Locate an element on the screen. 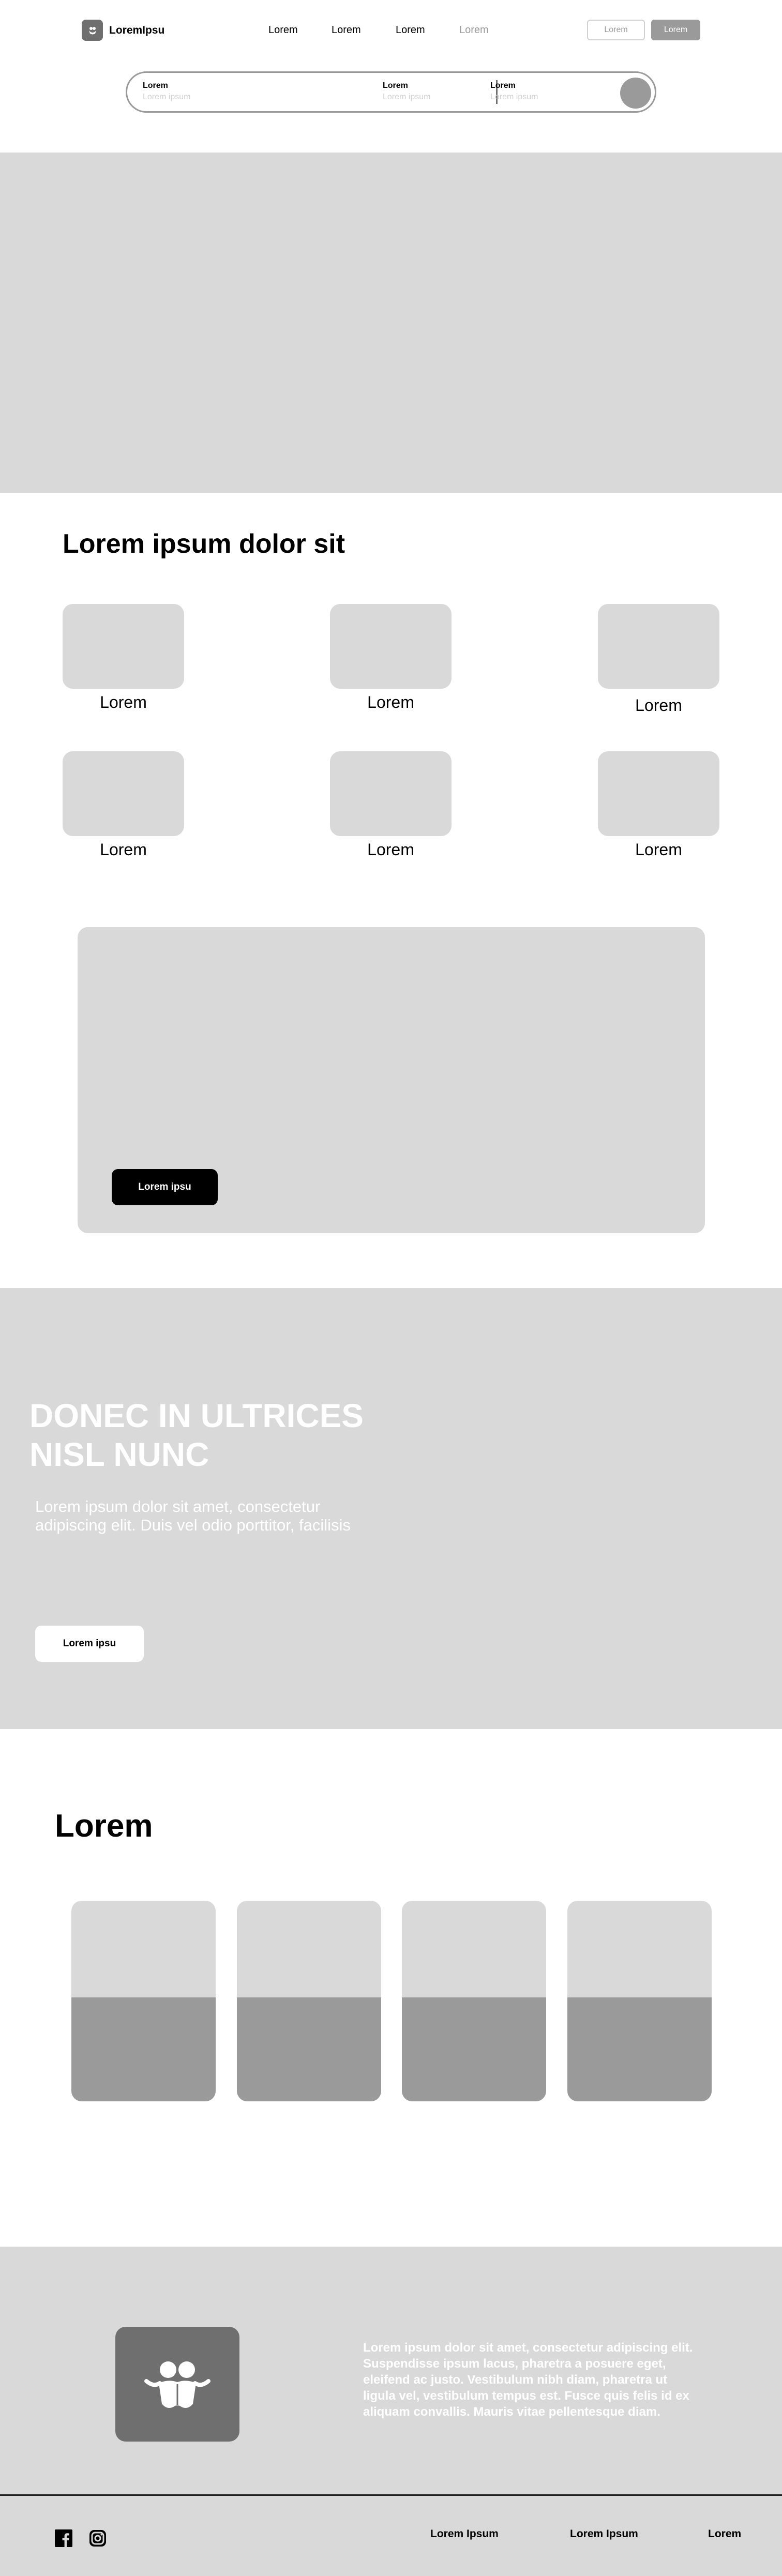 The height and width of the screenshot is (2576, 782). nav-link-1: Lorem is located at coordinates (283, 30).